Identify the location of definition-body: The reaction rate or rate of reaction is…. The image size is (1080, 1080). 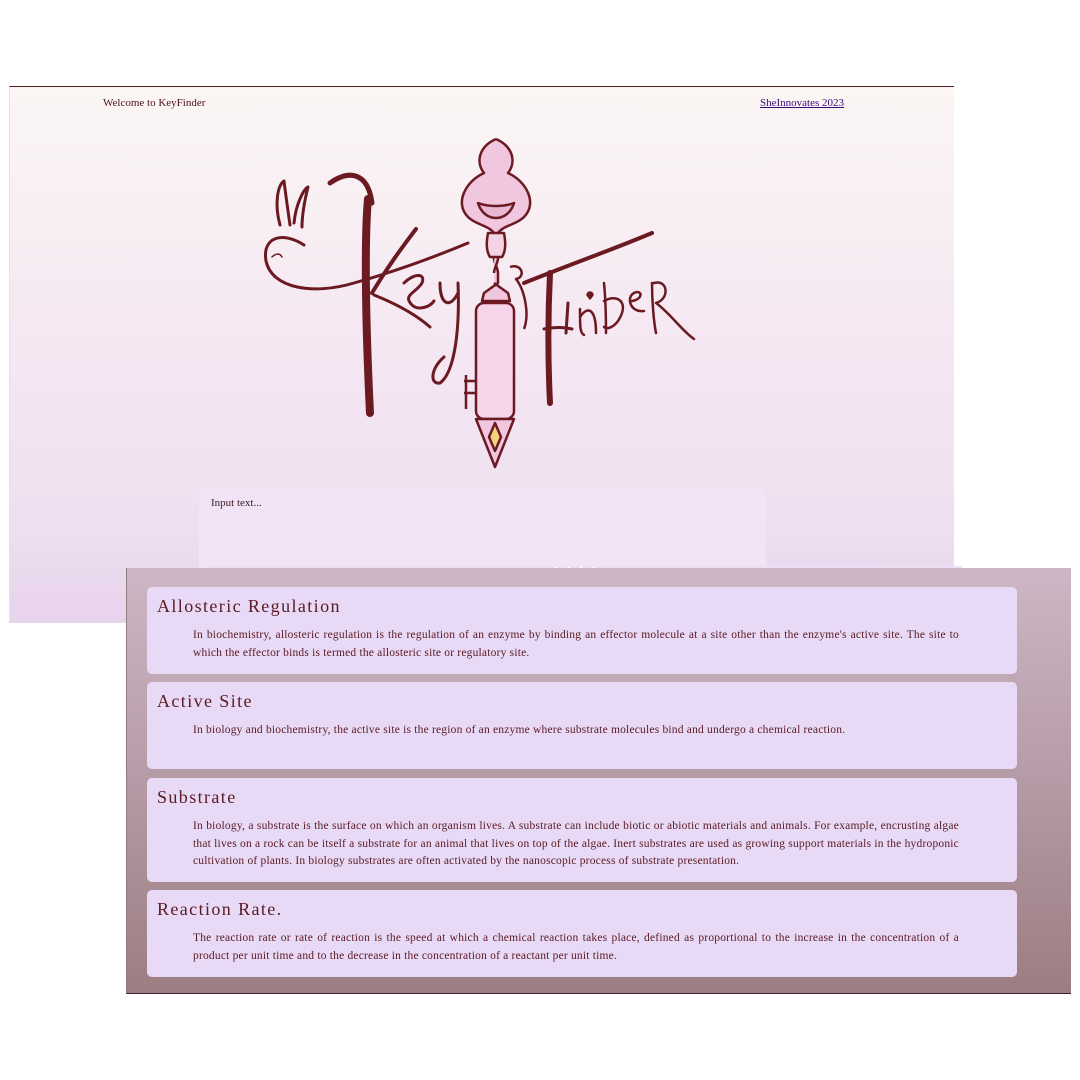
(576, 947).